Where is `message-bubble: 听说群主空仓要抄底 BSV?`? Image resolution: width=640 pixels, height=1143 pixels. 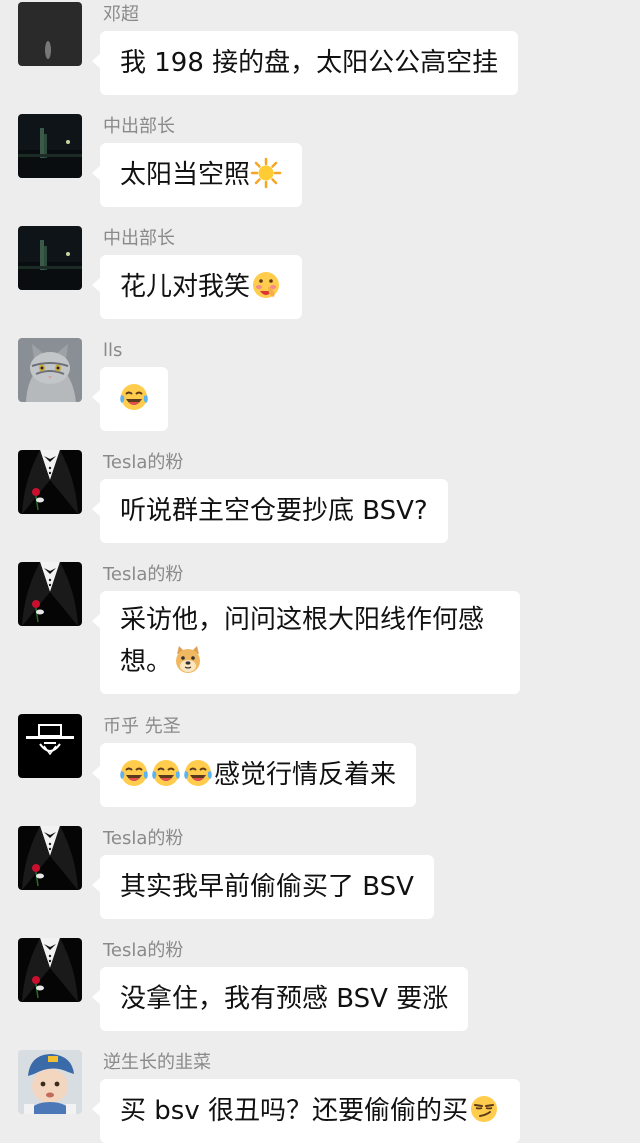 message-bubble: 听说群主空仓要抄底 BSV? is located at coordinates (270, 511).